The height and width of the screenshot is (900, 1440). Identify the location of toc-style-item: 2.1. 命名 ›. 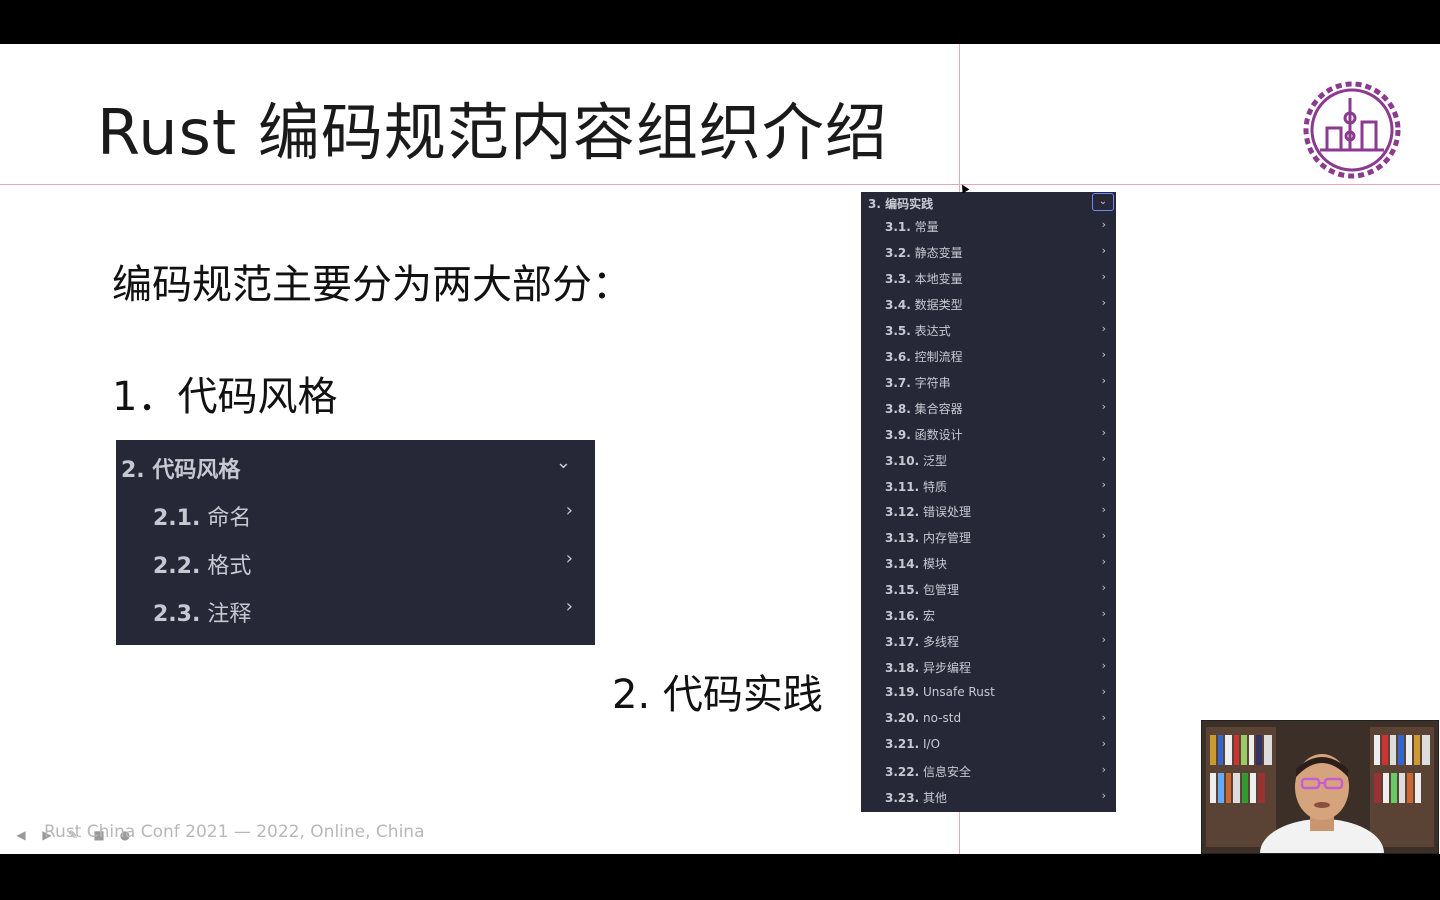
(363, 516).